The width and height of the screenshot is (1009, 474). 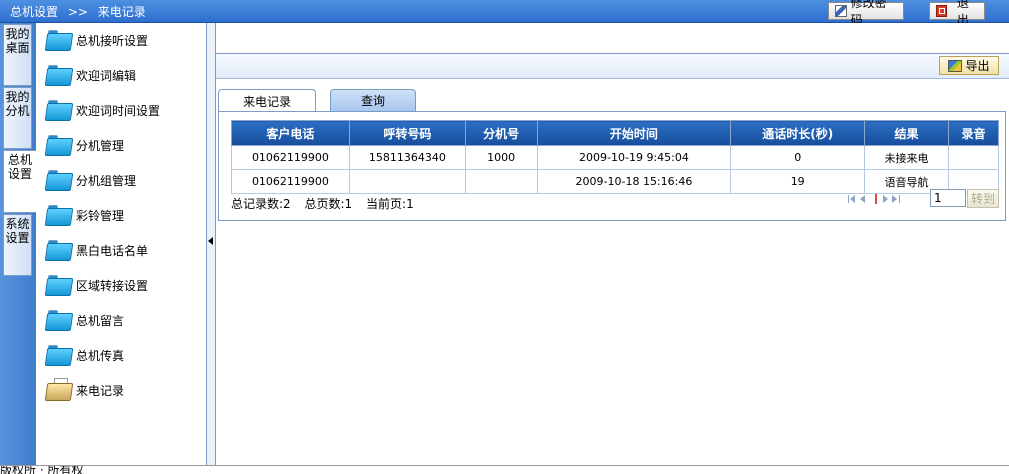 What do you see at coordinates (100, 355) in the screenshot?
I see `menu-item-label: 总机传真` at bounding box center [100, 355].